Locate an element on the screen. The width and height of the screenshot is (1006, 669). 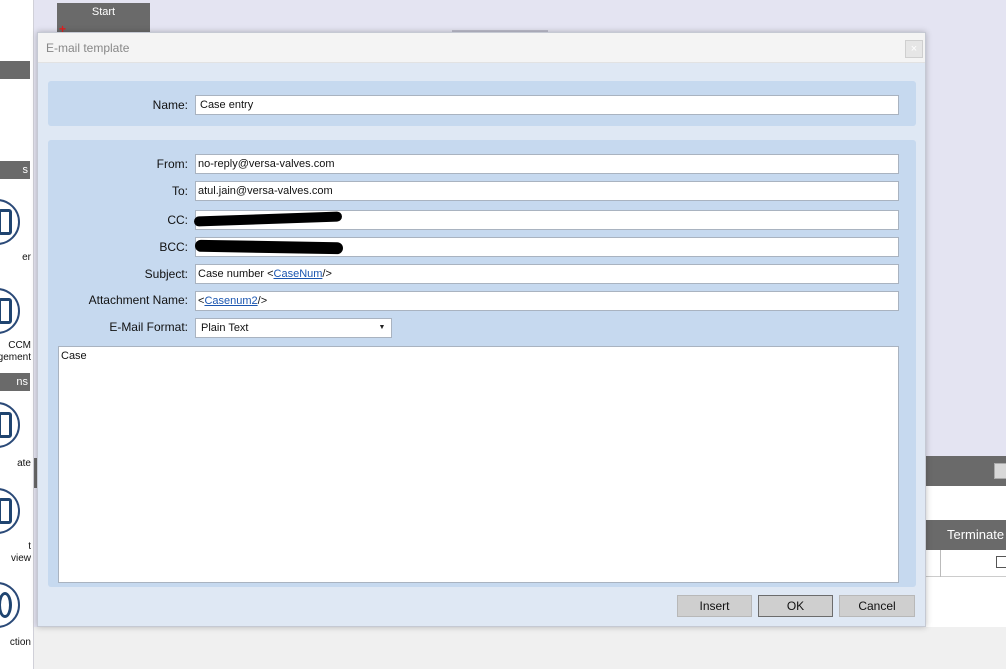
cc-label: CC: is located at coordinates (177, 220).